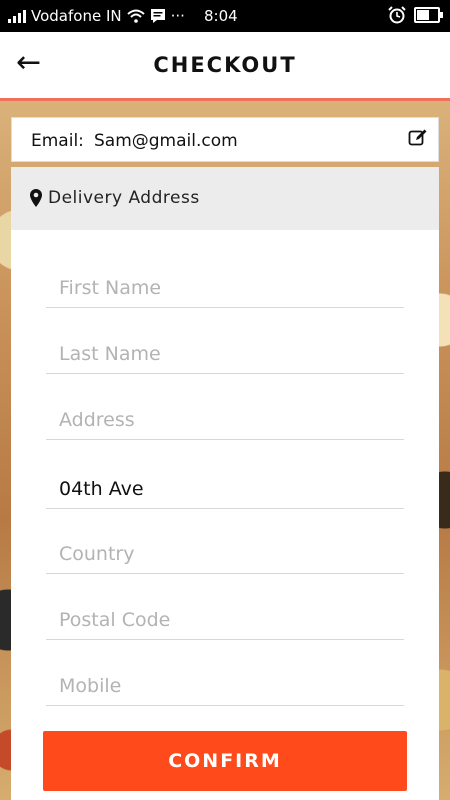 This screenshot has width=450, height=800. I want to click on street-input, so click(225, 489).